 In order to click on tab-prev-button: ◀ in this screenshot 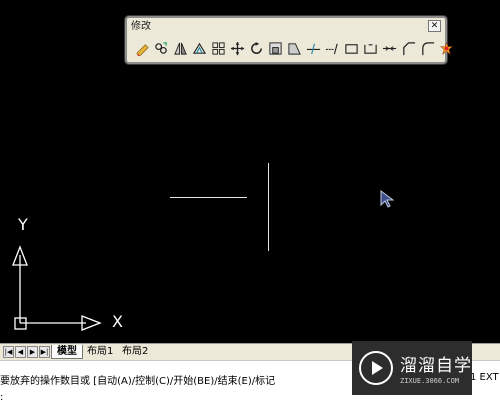, I will do `click(20, 352)`.